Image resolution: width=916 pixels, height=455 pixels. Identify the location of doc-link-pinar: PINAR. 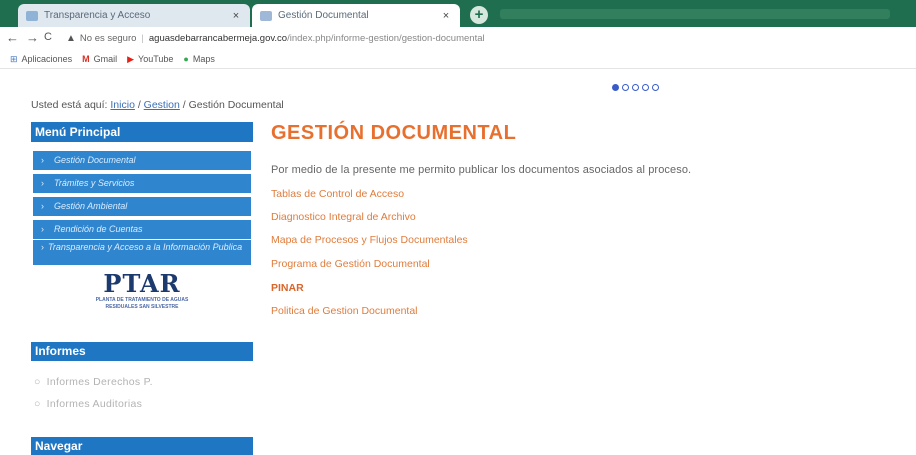
(287, 288).